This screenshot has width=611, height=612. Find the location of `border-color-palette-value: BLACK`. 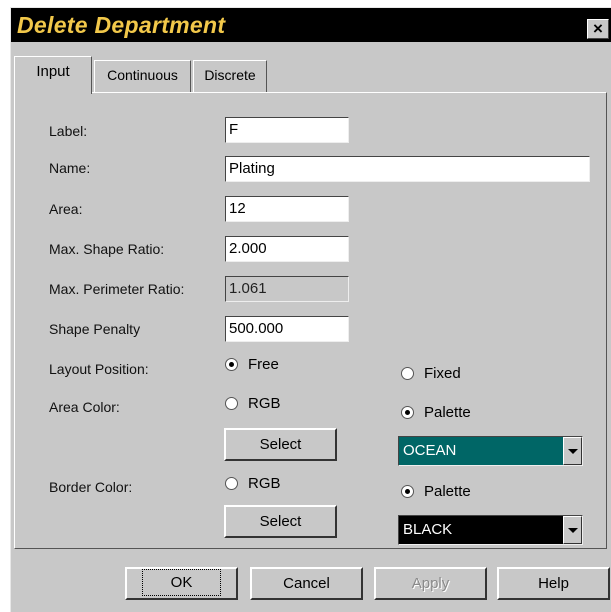

border-color-palette-value: BLACK is located at coordinates (481, 530).